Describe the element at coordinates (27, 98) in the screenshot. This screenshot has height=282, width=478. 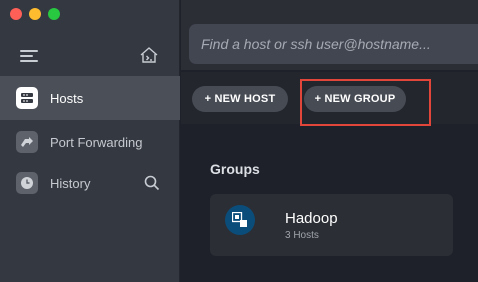
I see `server-icon` at that location.